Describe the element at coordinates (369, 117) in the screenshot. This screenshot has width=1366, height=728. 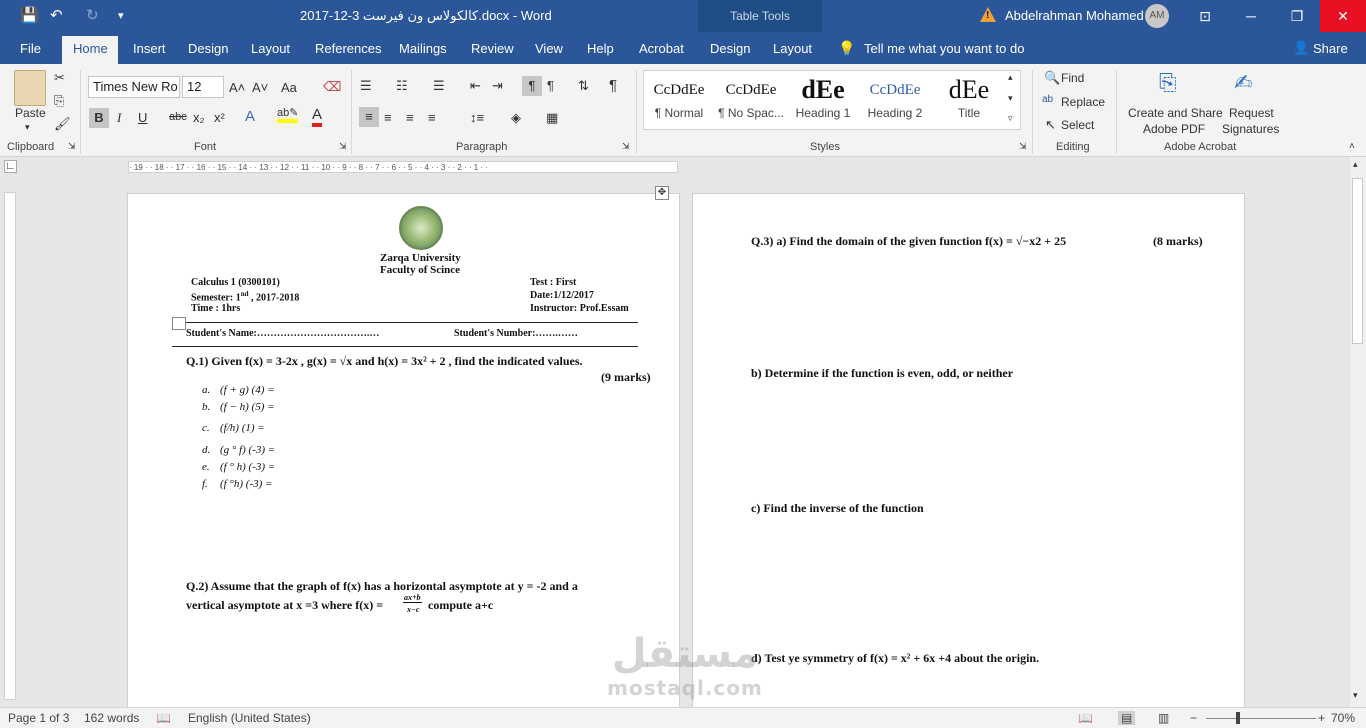
I see `align-left-icon: ≡` at that location.